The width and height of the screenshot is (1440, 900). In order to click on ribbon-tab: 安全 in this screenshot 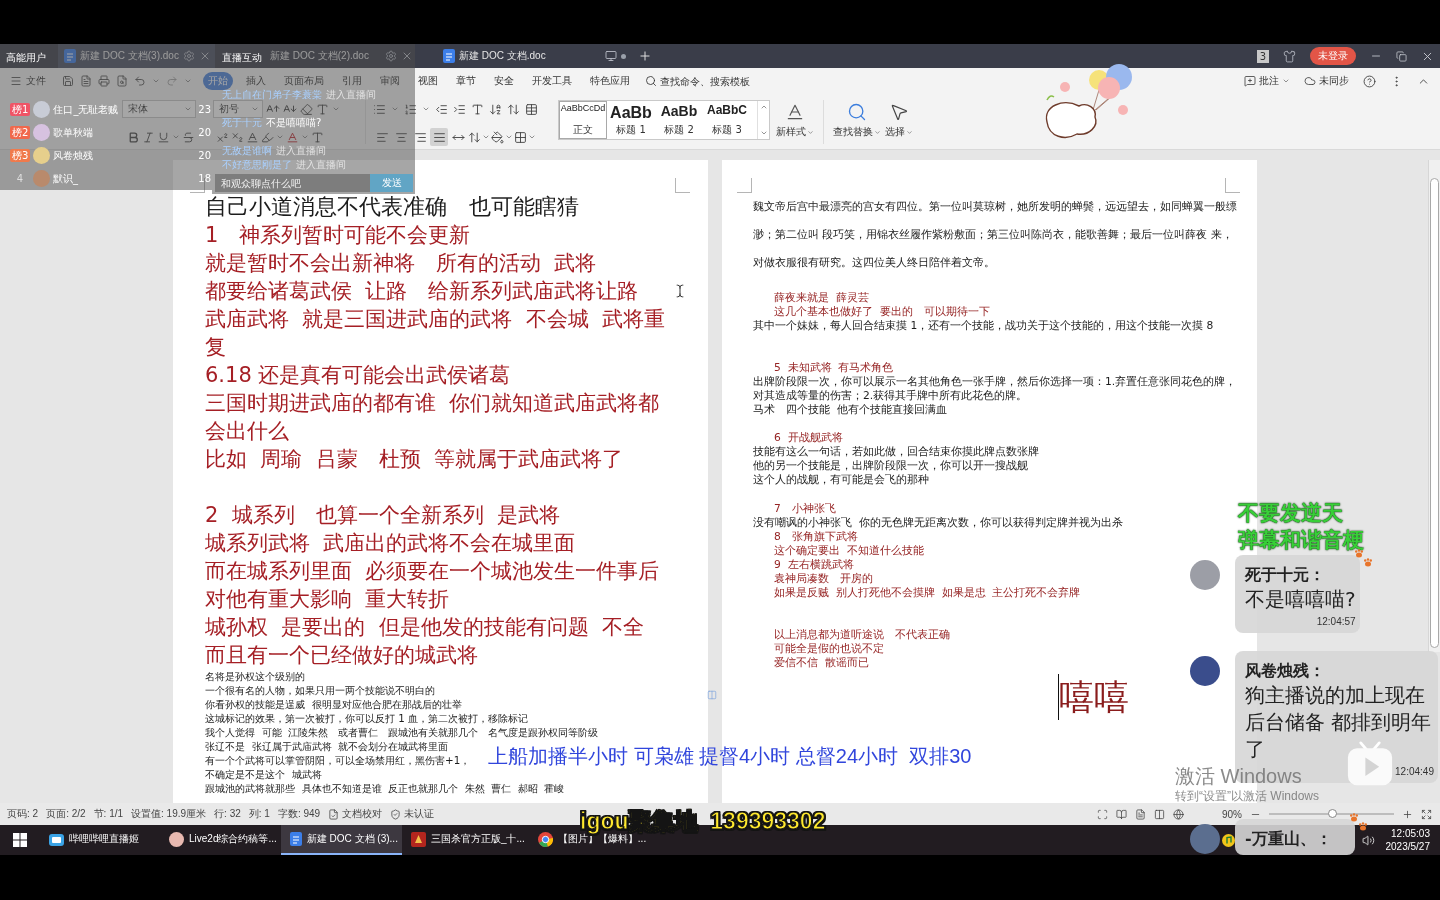, I will do `click(504, 81)`.